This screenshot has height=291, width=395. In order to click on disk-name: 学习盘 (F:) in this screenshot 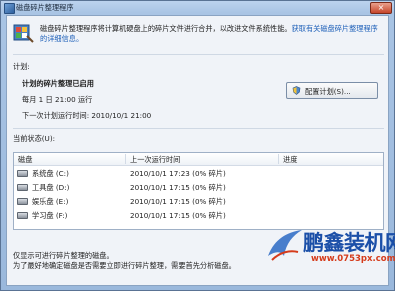, I will do `click(50, 215)`.